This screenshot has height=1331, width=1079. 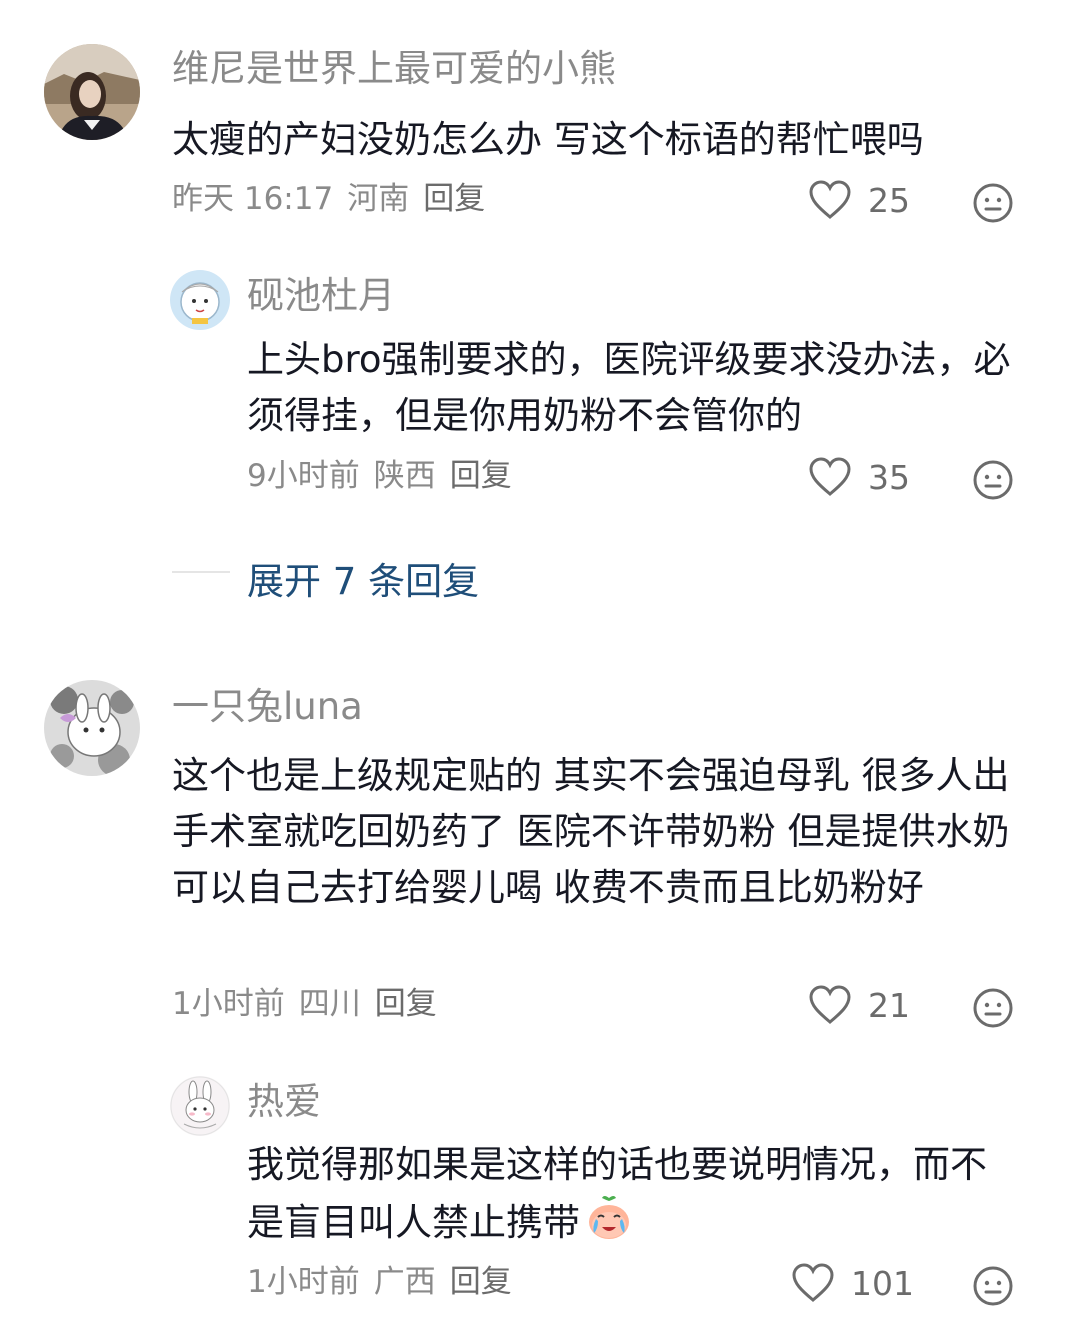 I want to click on comment-meta: 1小时前 四川 回复, so click(x=311, y=1004).